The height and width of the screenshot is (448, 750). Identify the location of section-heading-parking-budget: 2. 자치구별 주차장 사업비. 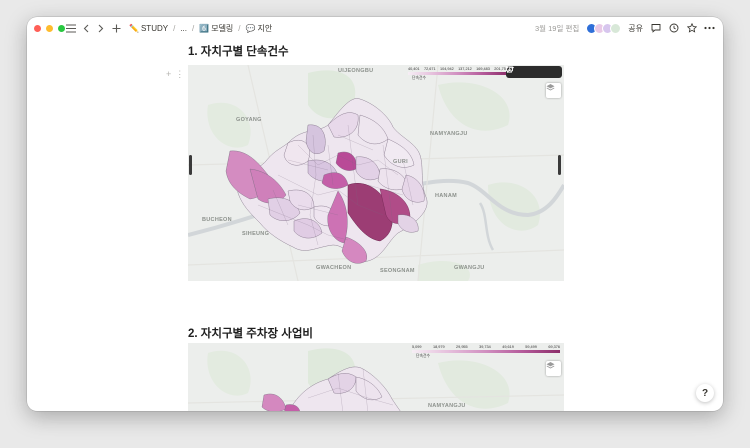
(250, 334).